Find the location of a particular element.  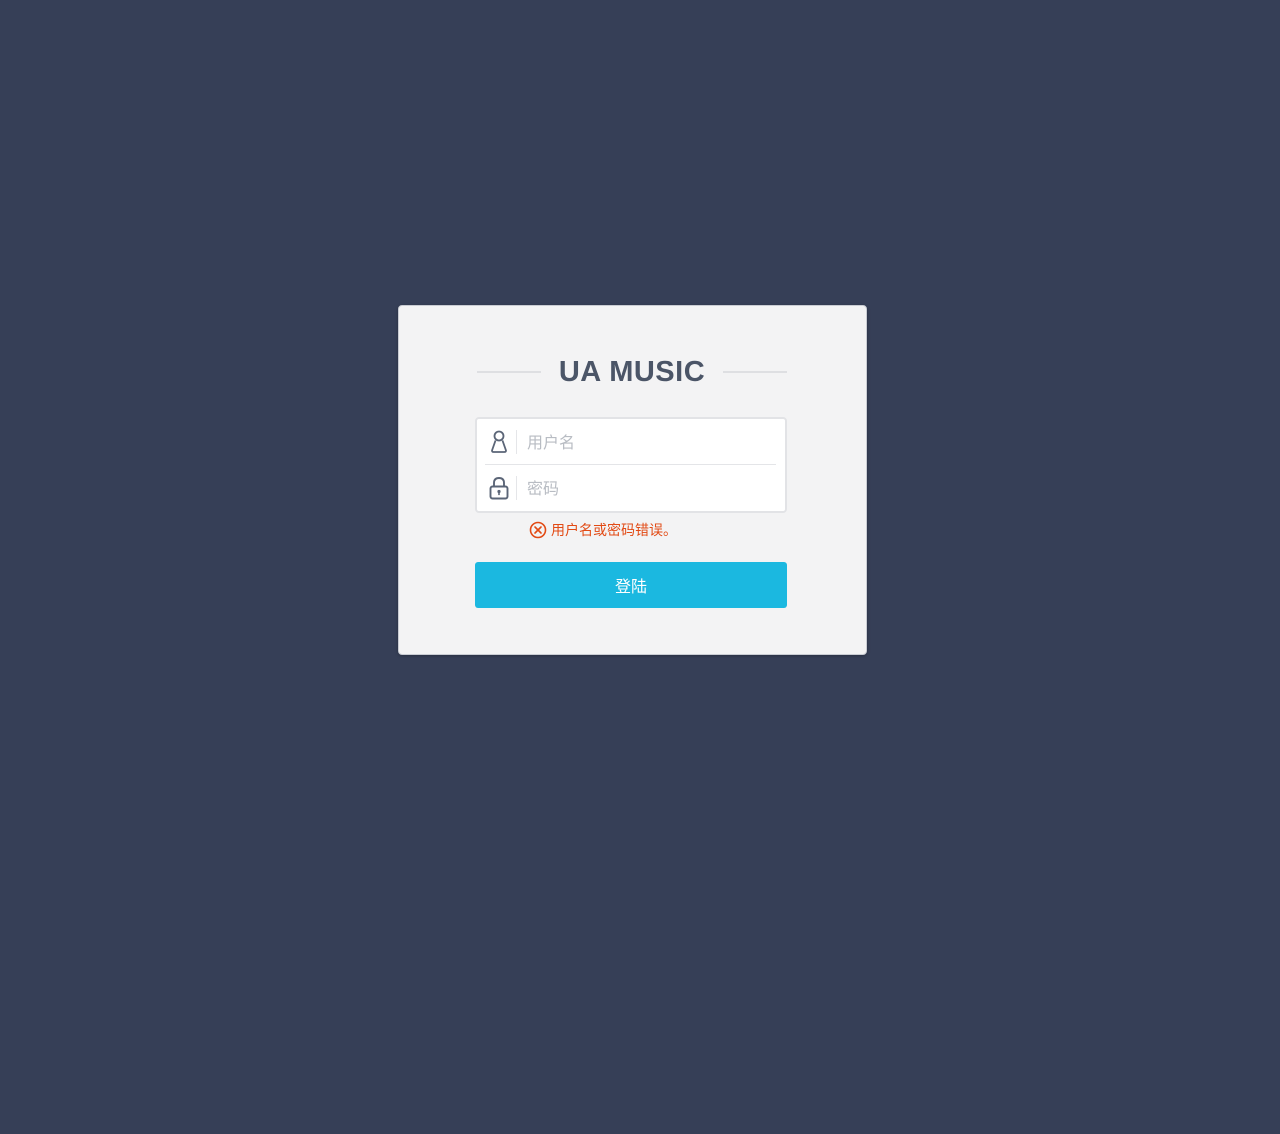

lock-icon is located at coordinates (499, 488).